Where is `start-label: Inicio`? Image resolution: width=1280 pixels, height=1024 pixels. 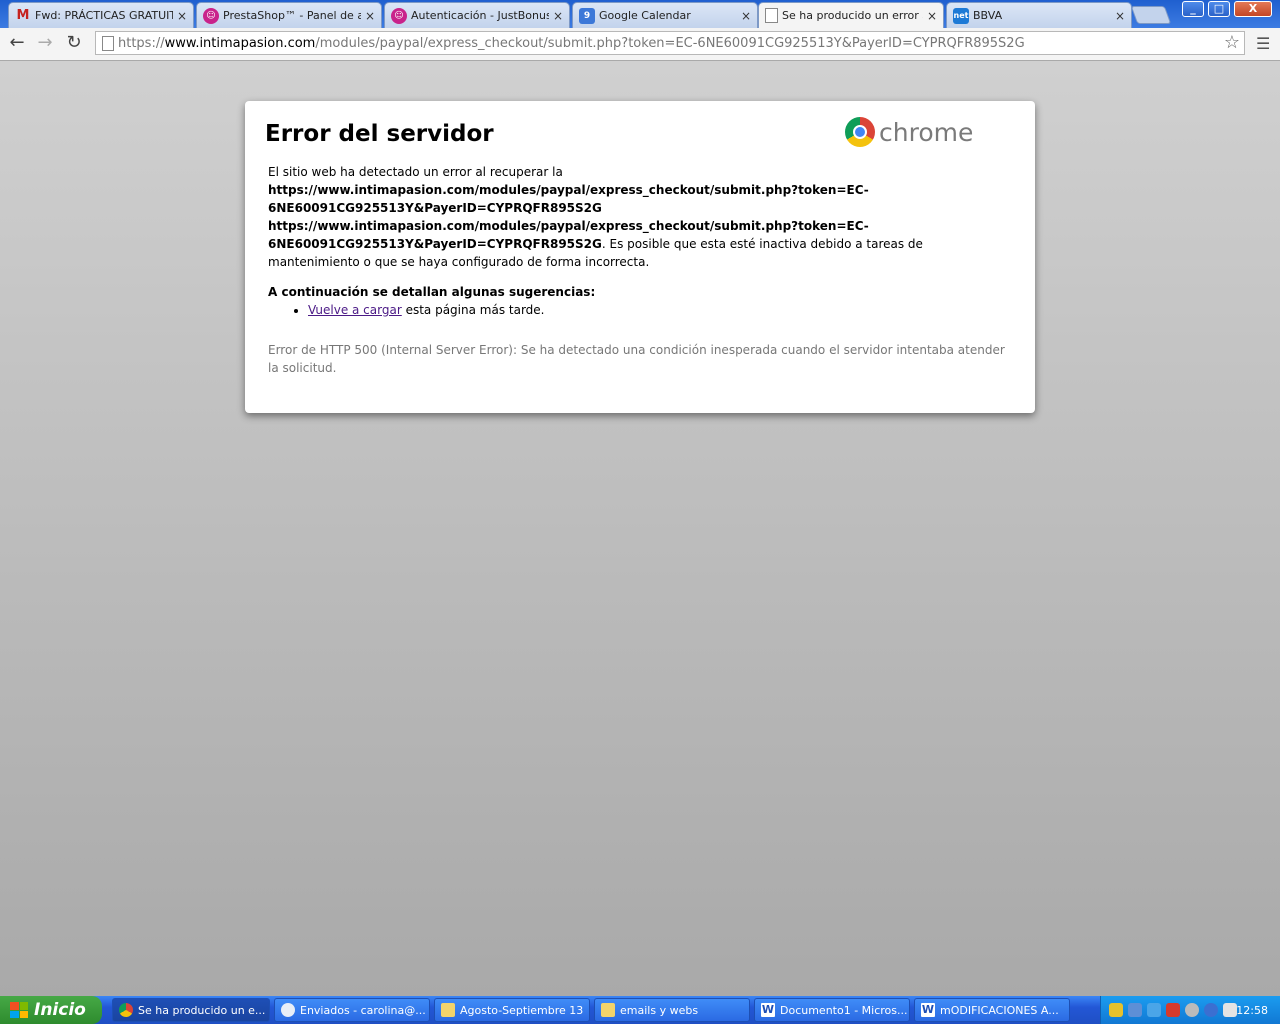 start-label: Inicio is located at coordinates (60, 1010).